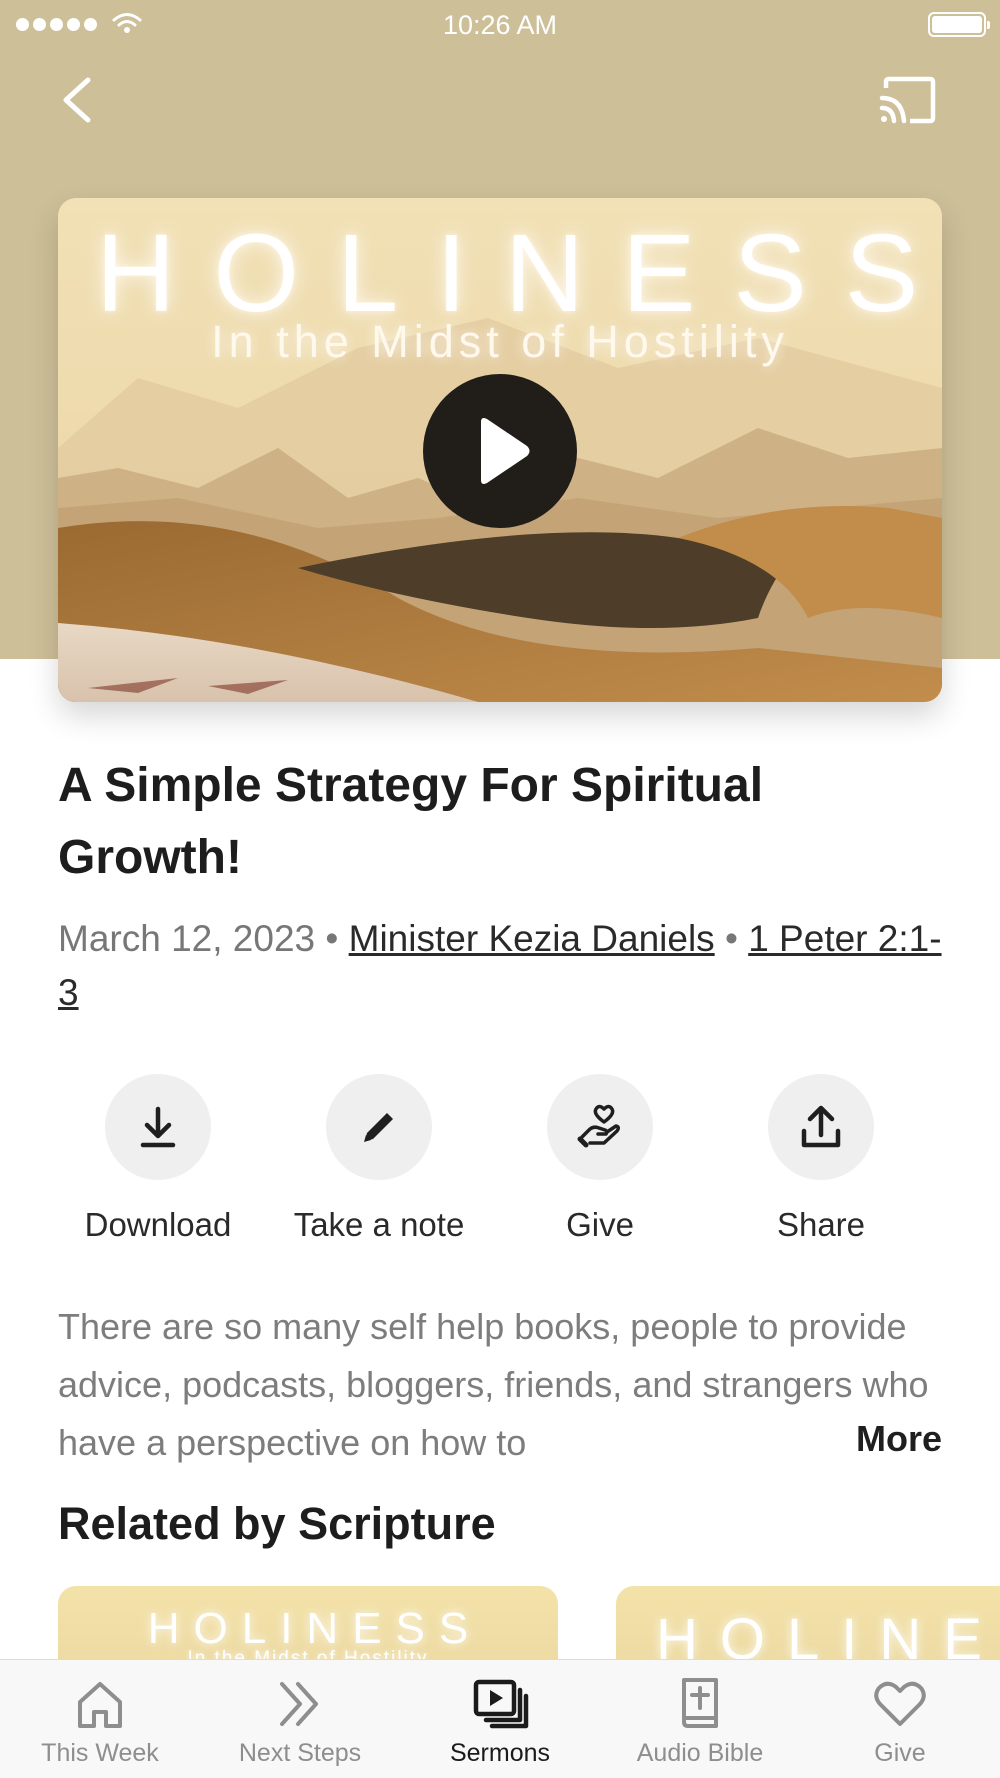 Image resolution: width=1000 pixels, height=1778 pixels. Describe the element at coordinates (158, 1224) in the screenshot. I see `download-label: Download` at that location.